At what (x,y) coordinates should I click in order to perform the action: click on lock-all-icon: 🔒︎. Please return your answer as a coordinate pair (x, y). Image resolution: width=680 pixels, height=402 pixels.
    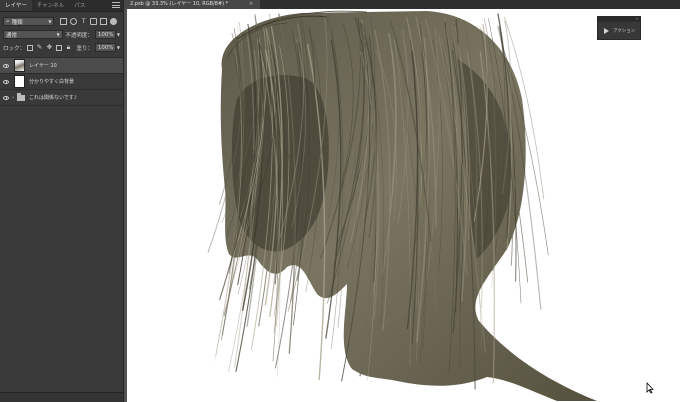
    Looking at the image, I should click on (68, 47).